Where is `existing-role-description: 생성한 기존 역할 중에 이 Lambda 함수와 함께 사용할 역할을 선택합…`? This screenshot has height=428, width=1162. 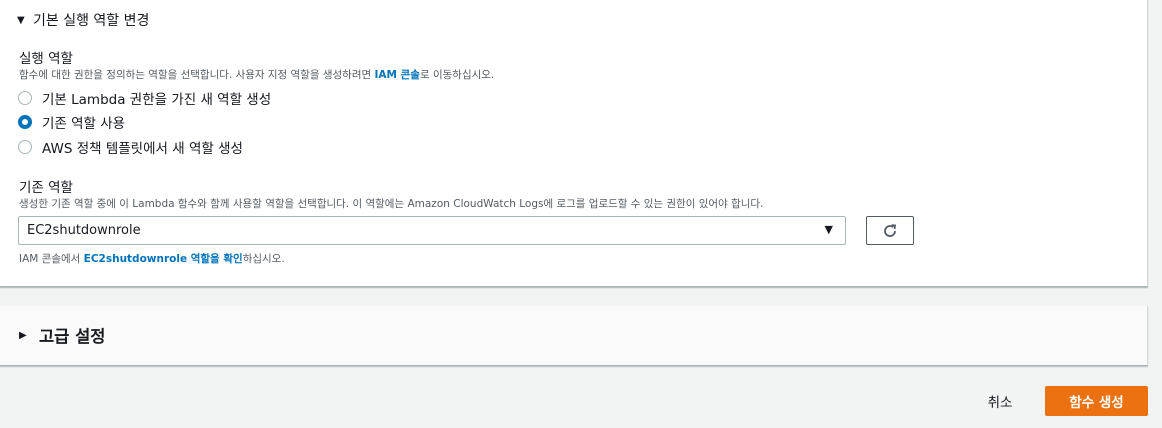
existing-role-description: 생성한 기존 역할 중에 이 Lambda 함수와 함께 사용할 역할을 선택합… is located at coordinates (391, 204).